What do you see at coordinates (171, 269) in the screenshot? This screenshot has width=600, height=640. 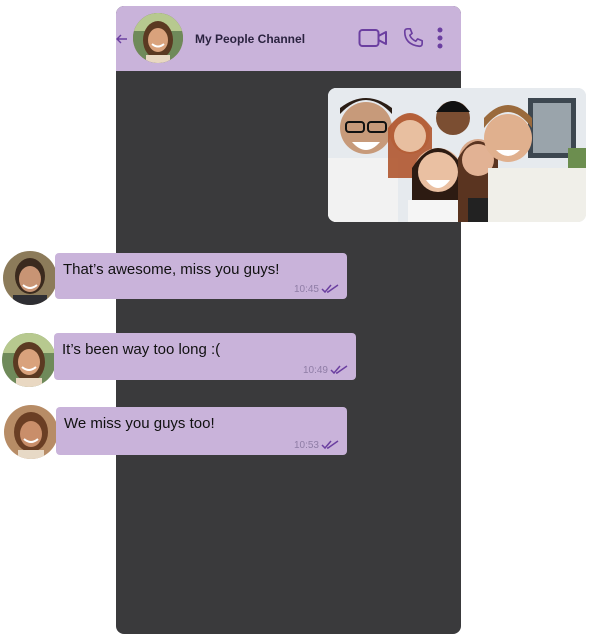 I see `message-text: That’s awesome, miss you guys!` at bounding box center [171, 269].